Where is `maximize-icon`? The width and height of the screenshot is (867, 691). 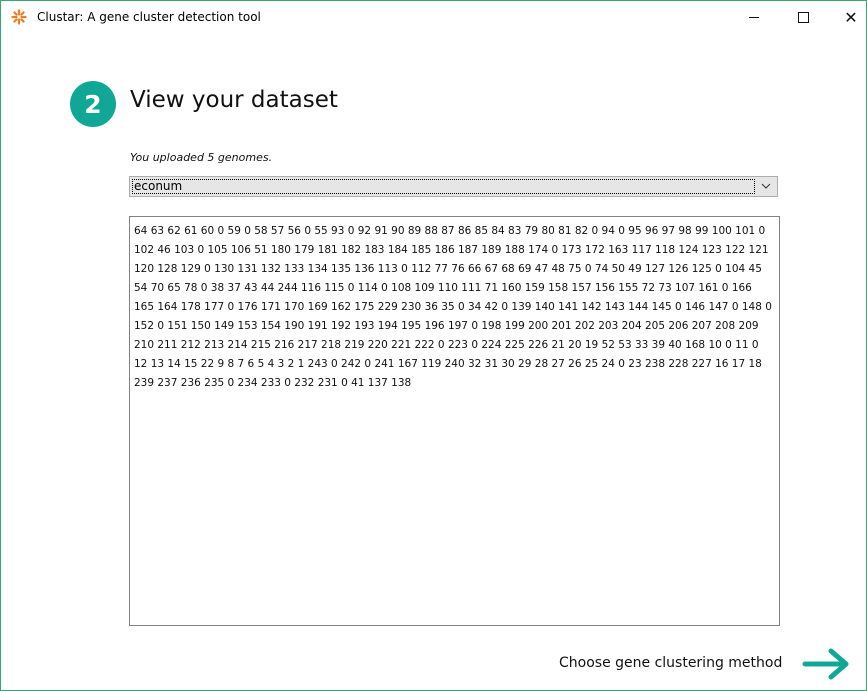
maximize-icon is located at coordinates (803, 17).